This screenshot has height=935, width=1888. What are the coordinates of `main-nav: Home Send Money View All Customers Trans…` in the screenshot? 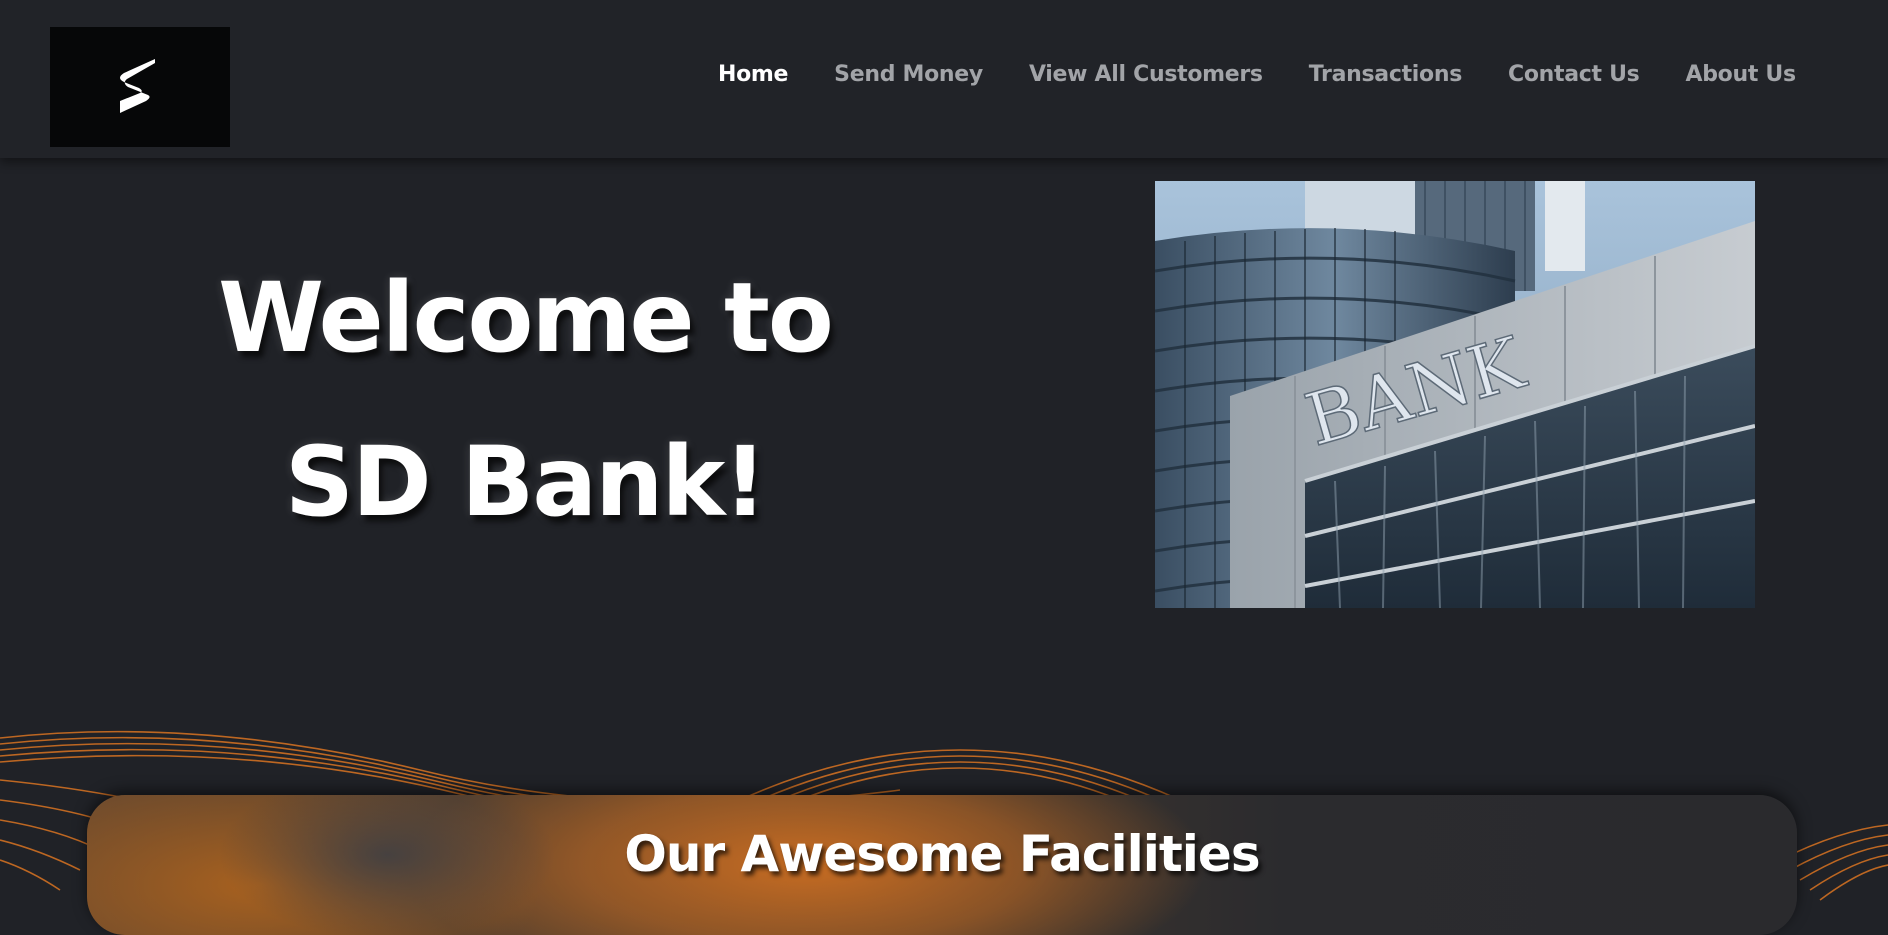 It's located at (1257, 74).